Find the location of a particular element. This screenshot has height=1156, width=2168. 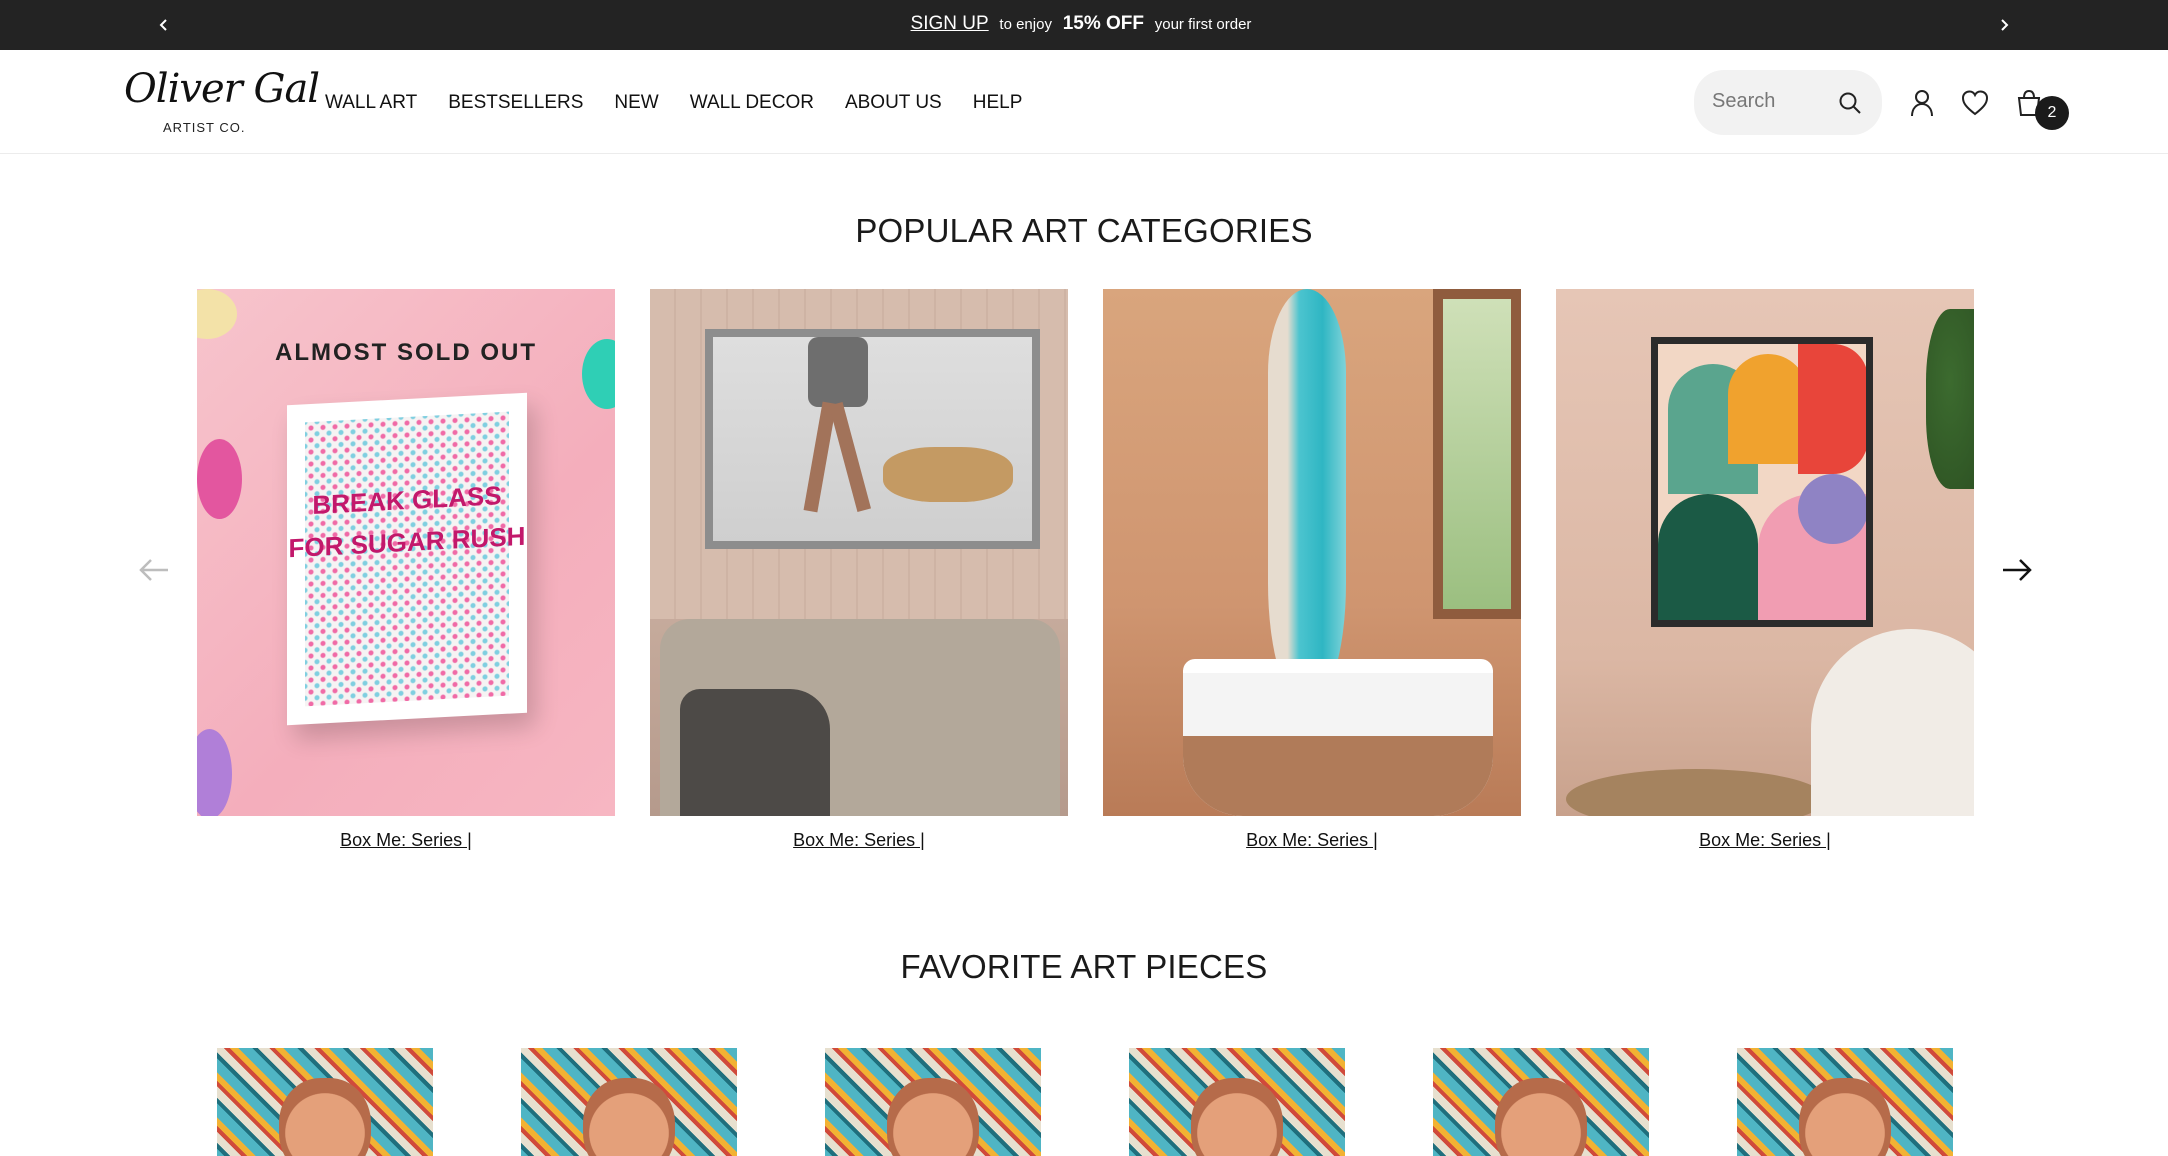

search-icon is located at coordinates (1850, 103).